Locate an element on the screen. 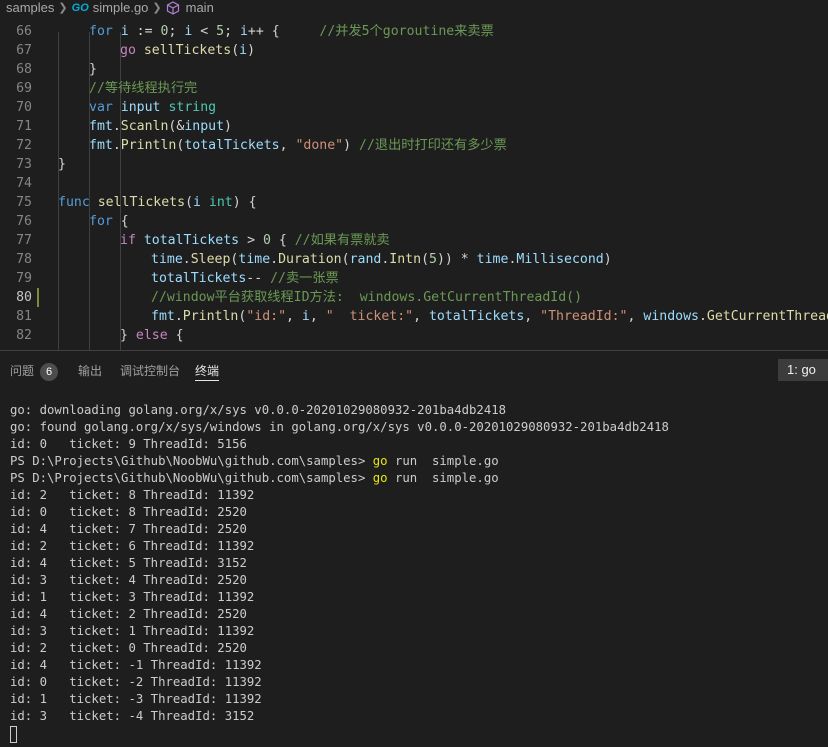 The image size is (828, 747). code-token: Intn is located at coordinates (405, 259).